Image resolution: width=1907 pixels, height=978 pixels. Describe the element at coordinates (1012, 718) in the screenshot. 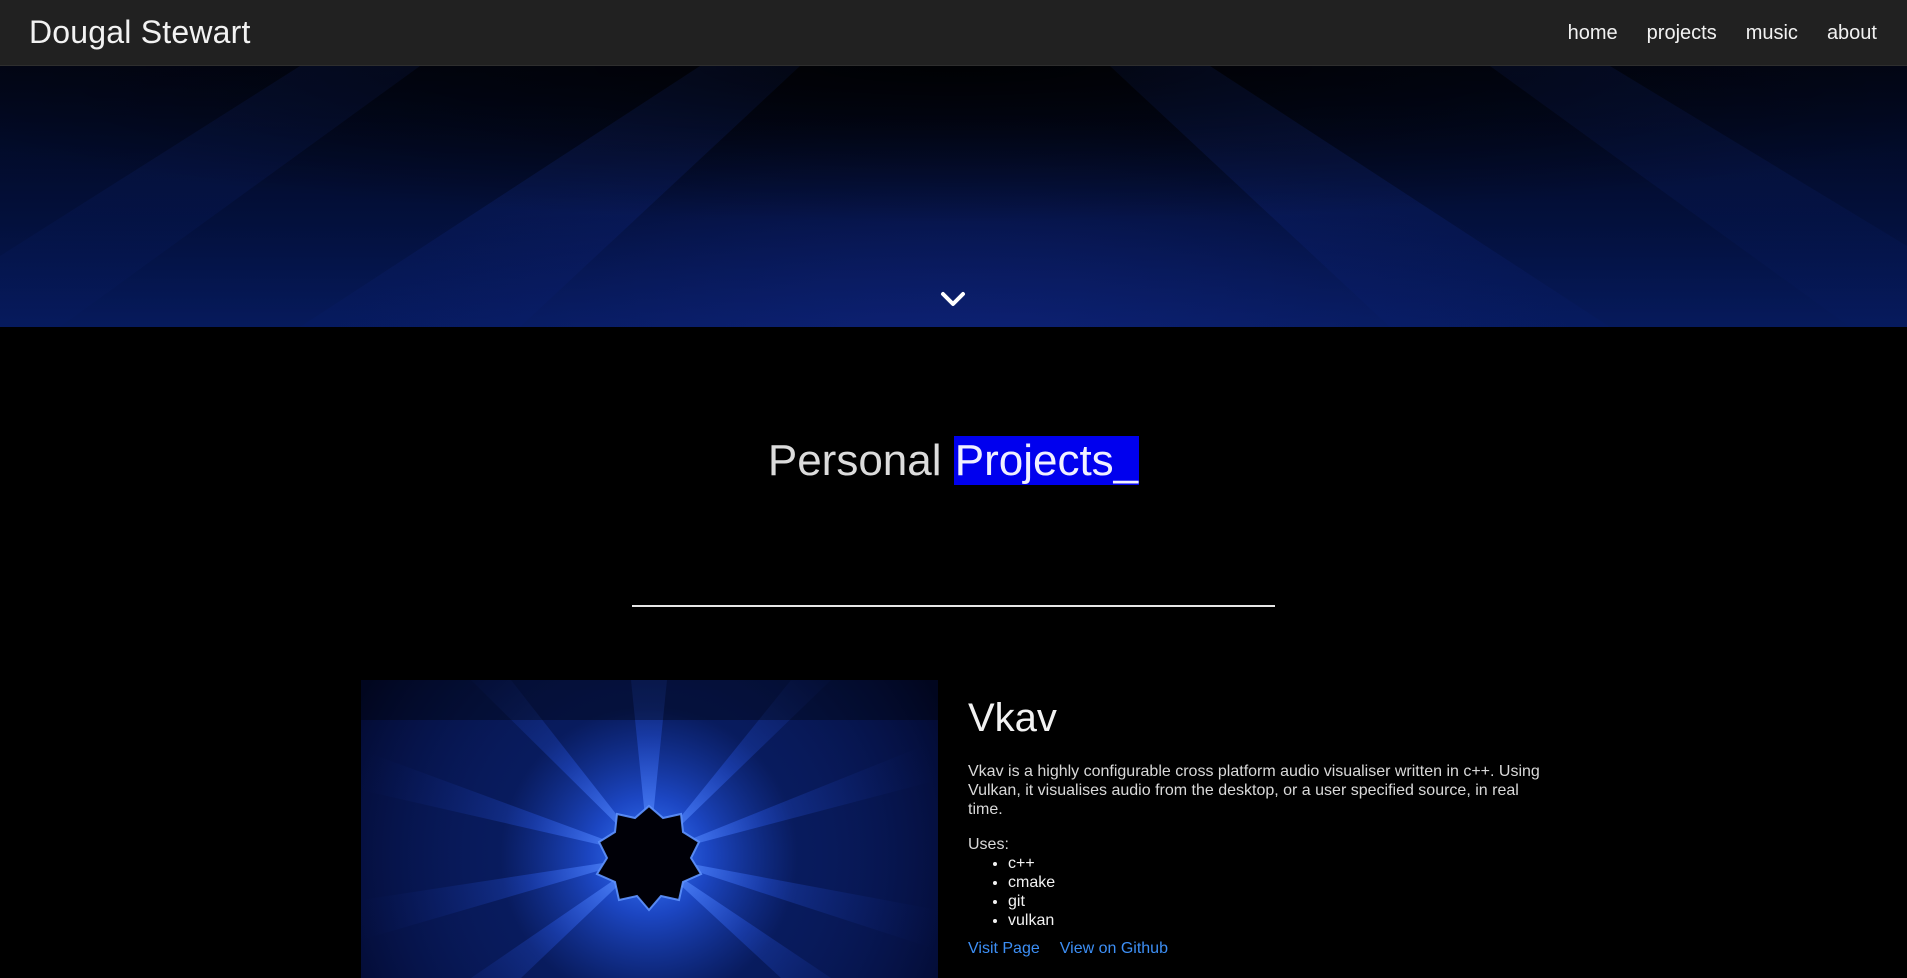

I see `project-title: Vkav` at that location.